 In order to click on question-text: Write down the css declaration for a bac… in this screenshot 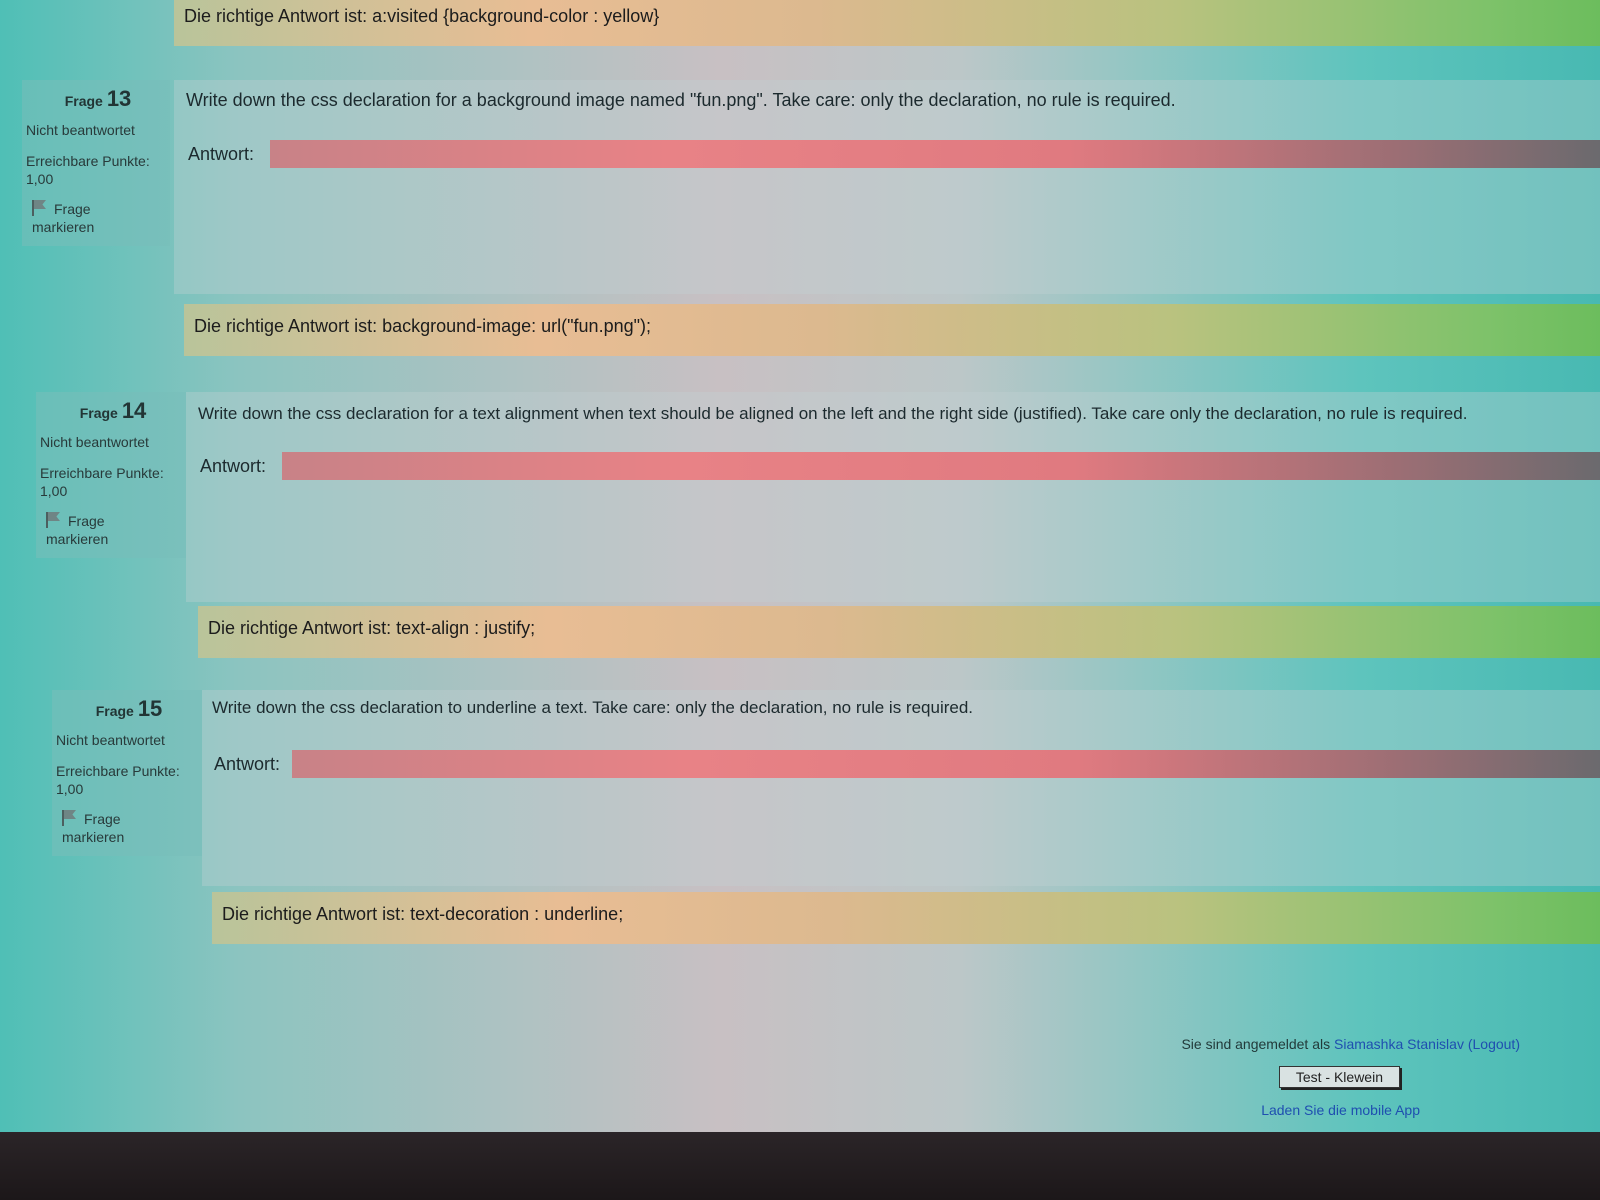, I will do `click(681, 100)`.